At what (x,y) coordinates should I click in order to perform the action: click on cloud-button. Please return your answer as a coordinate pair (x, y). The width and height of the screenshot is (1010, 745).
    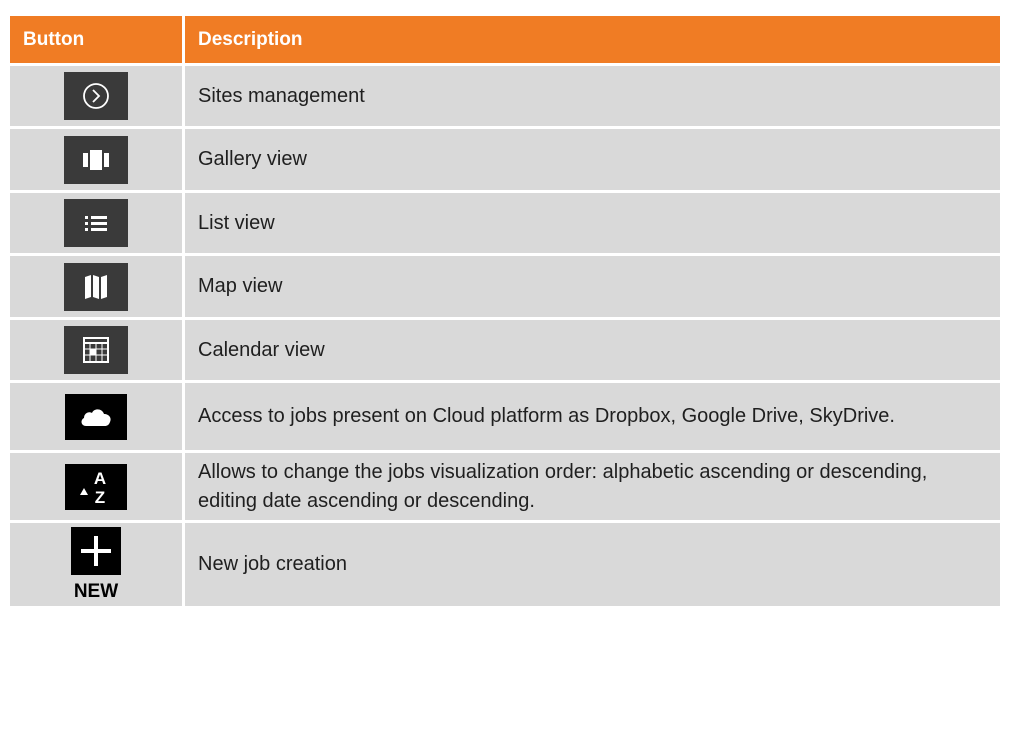
    Looking at the image, I should click on (96, 416).